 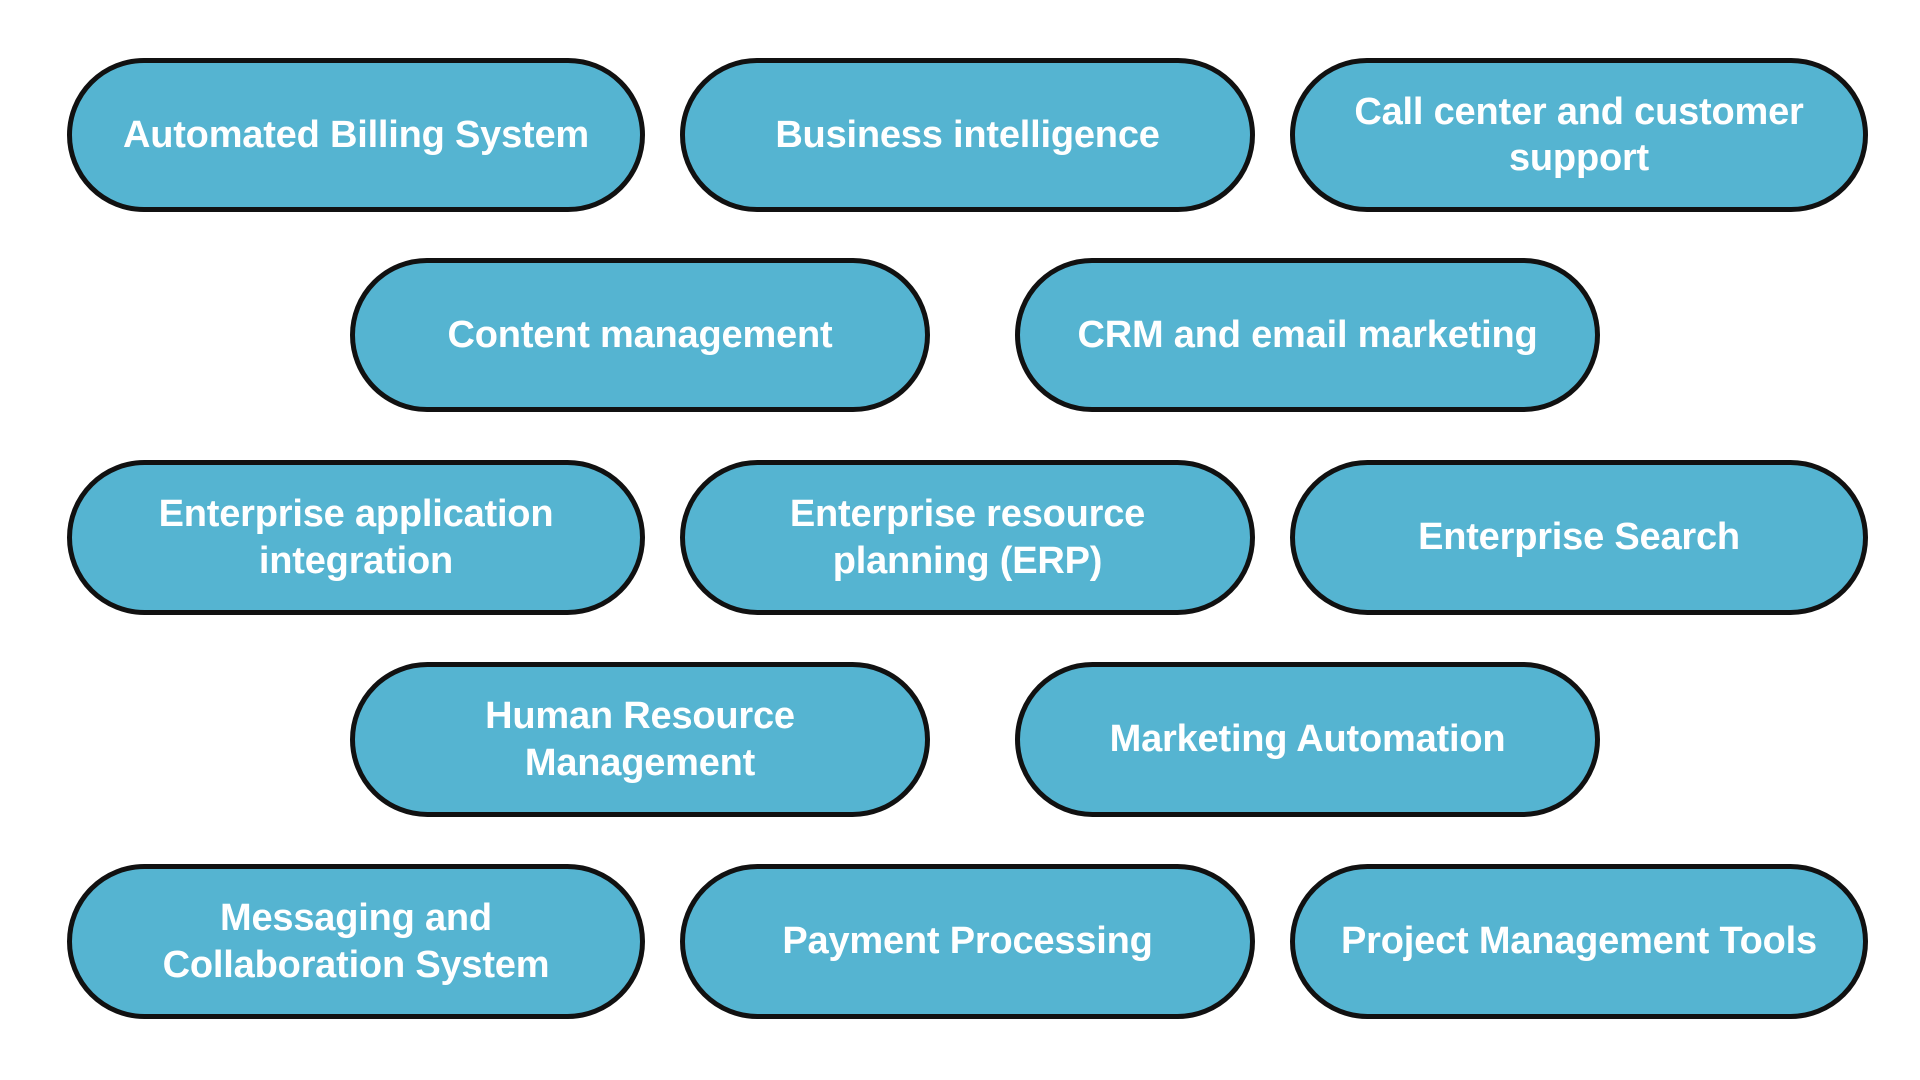 I want to click on pill-label: Enterprise Search, so click(x=1579, y=537).